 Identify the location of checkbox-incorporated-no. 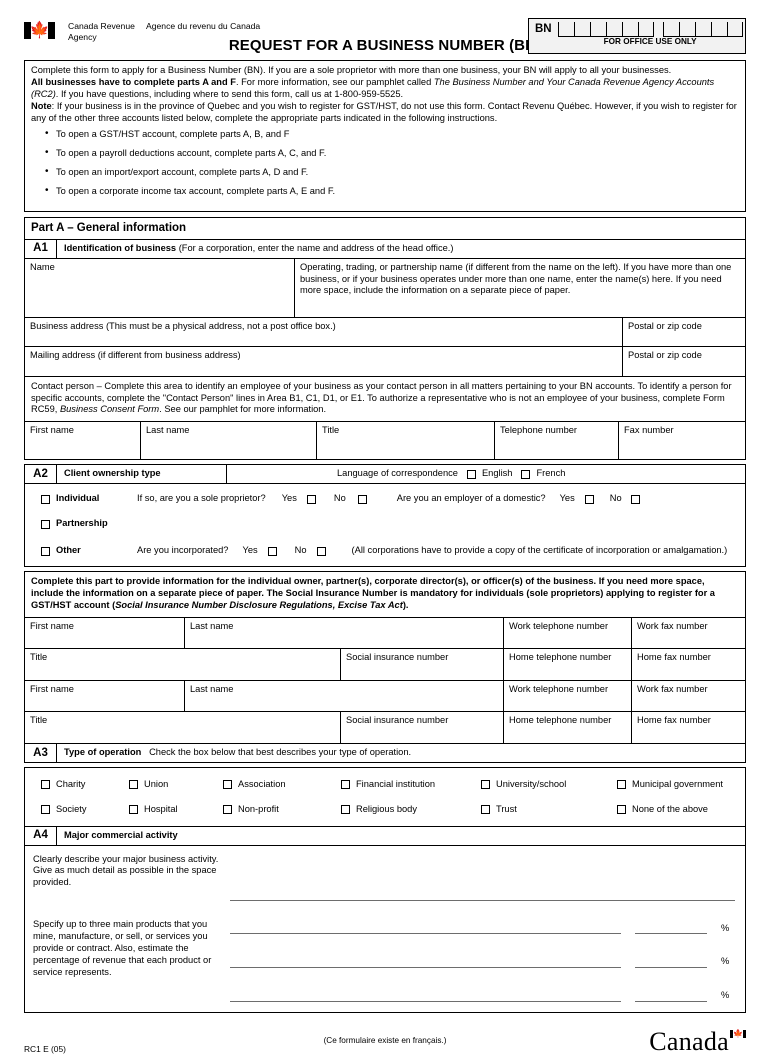
(321, 551).